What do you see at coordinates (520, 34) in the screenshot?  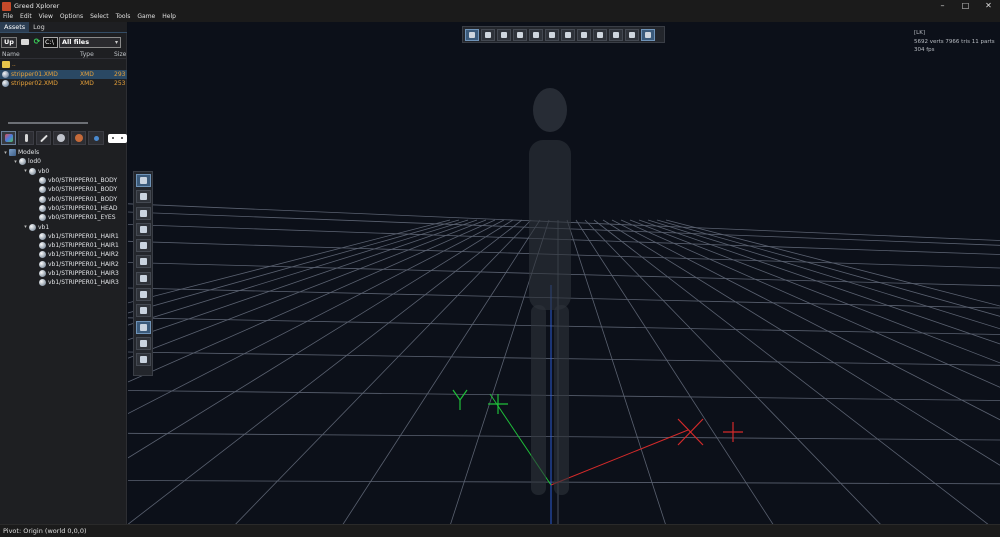 I see `texture-button` at bounding box center [520, 34].